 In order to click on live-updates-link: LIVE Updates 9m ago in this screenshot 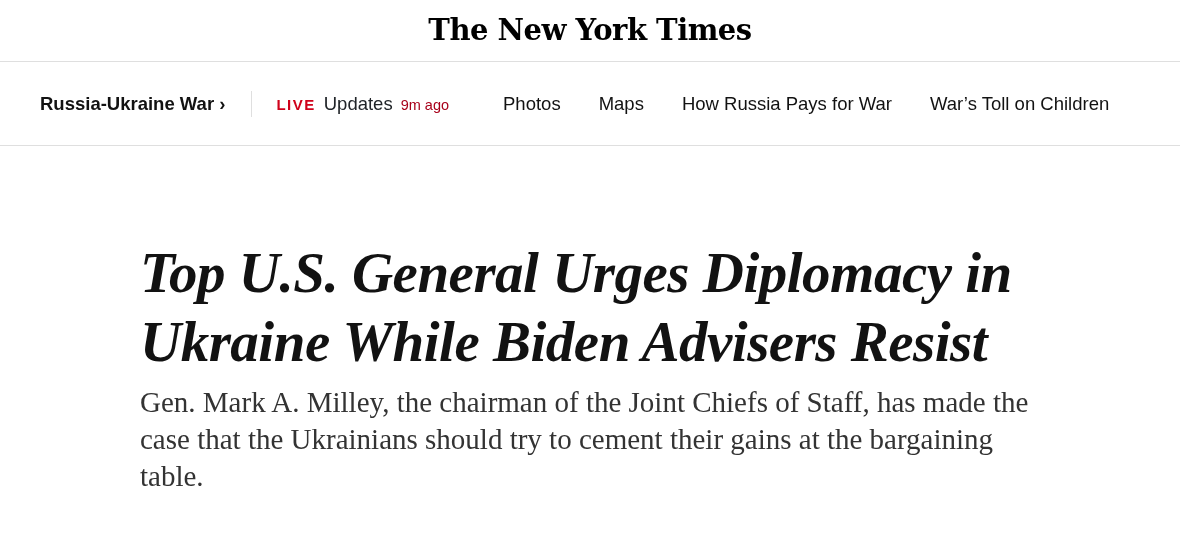, I will do `click(363, 103)`.